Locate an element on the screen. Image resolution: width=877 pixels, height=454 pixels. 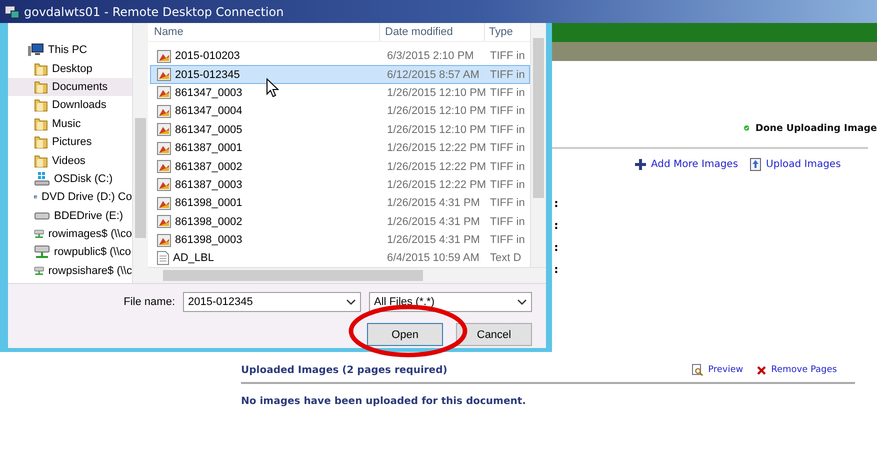
file-row: 861347_0003 1/26/2015 12:10 PM TIFF in is located at coordinates (340, 93).